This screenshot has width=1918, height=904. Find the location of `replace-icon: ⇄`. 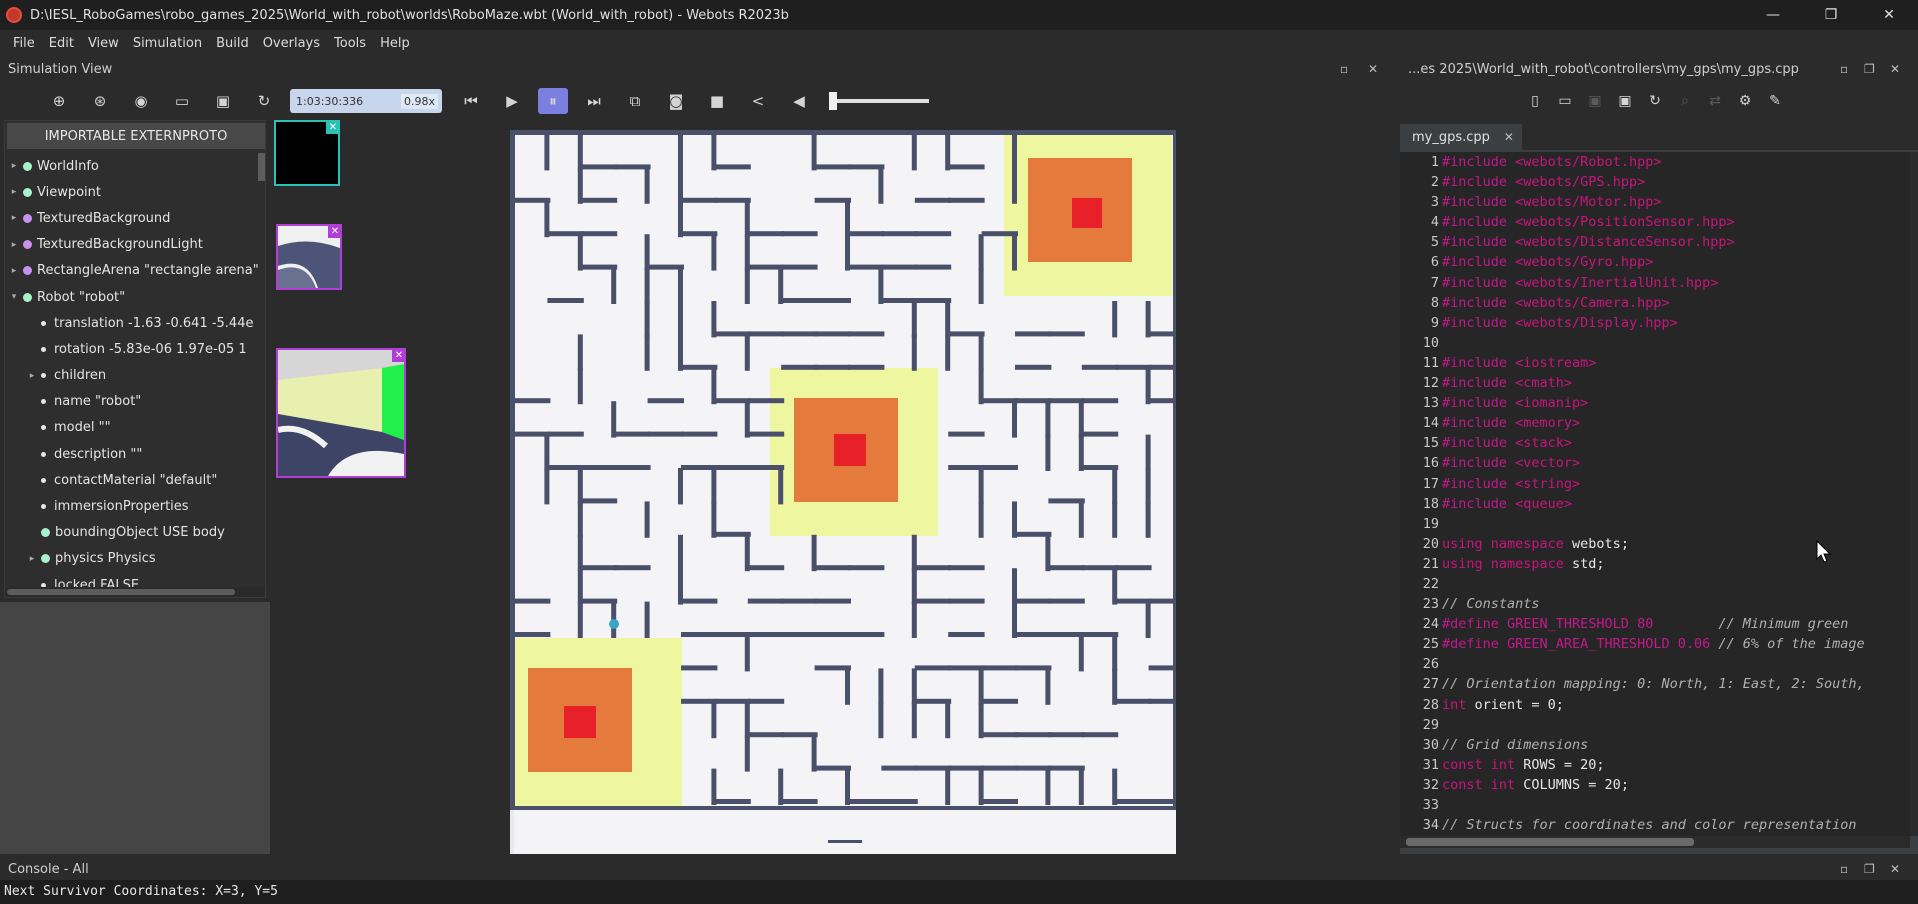

replace-icon: ⇄ is located at coordinates (1715, 101).